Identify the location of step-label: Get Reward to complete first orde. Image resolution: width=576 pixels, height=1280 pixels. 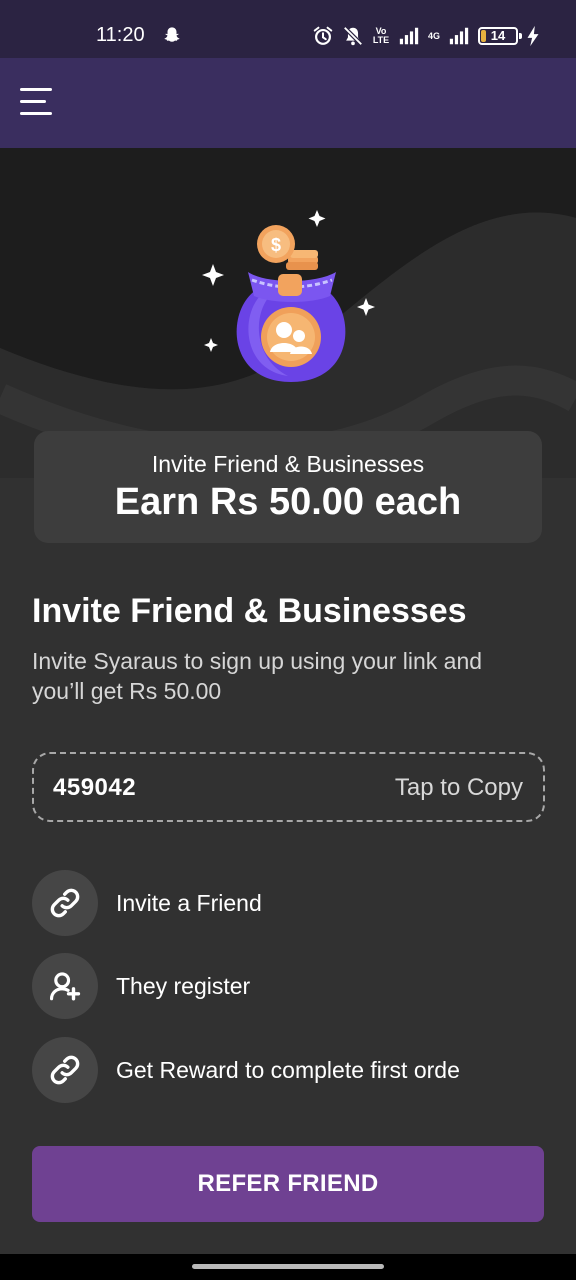
(288, 1069).